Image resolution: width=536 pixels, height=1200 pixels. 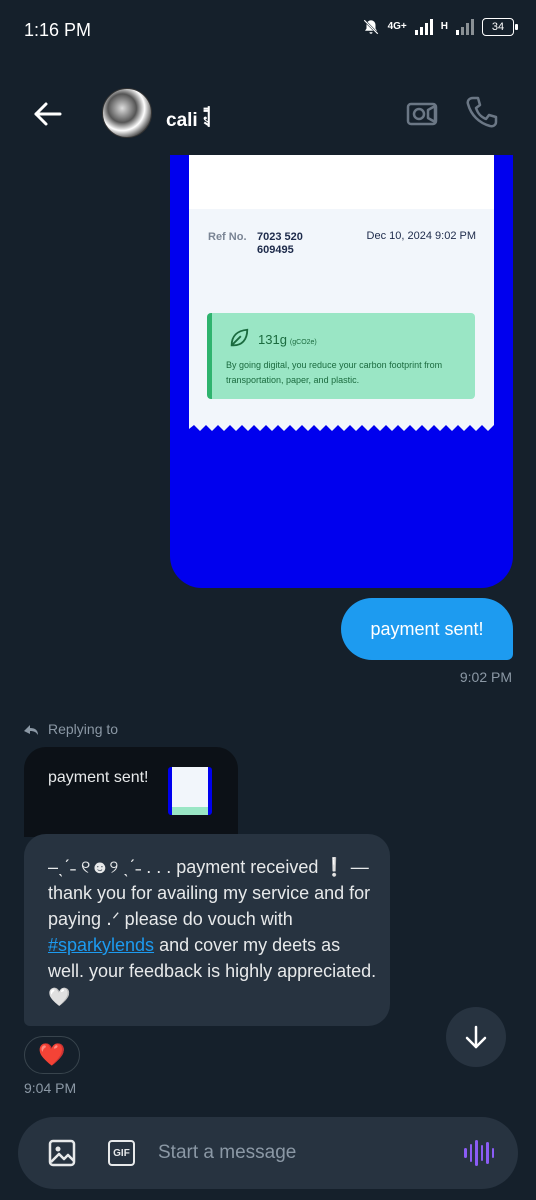 What do you see at coordinates (341, 182) in the screenshot?
I see `receipt-top-section` at bounding box center [341, 182].